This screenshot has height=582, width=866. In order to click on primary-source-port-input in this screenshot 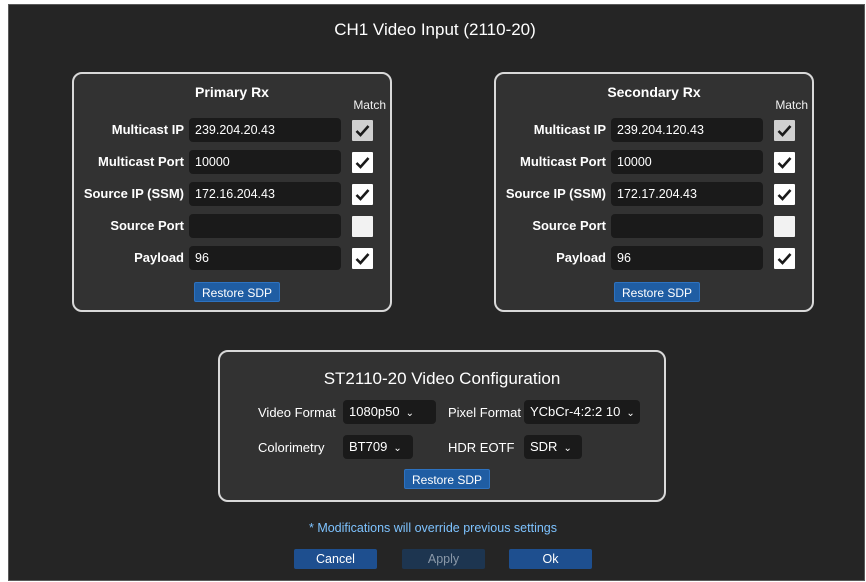, I will do `click(265, 226)`.